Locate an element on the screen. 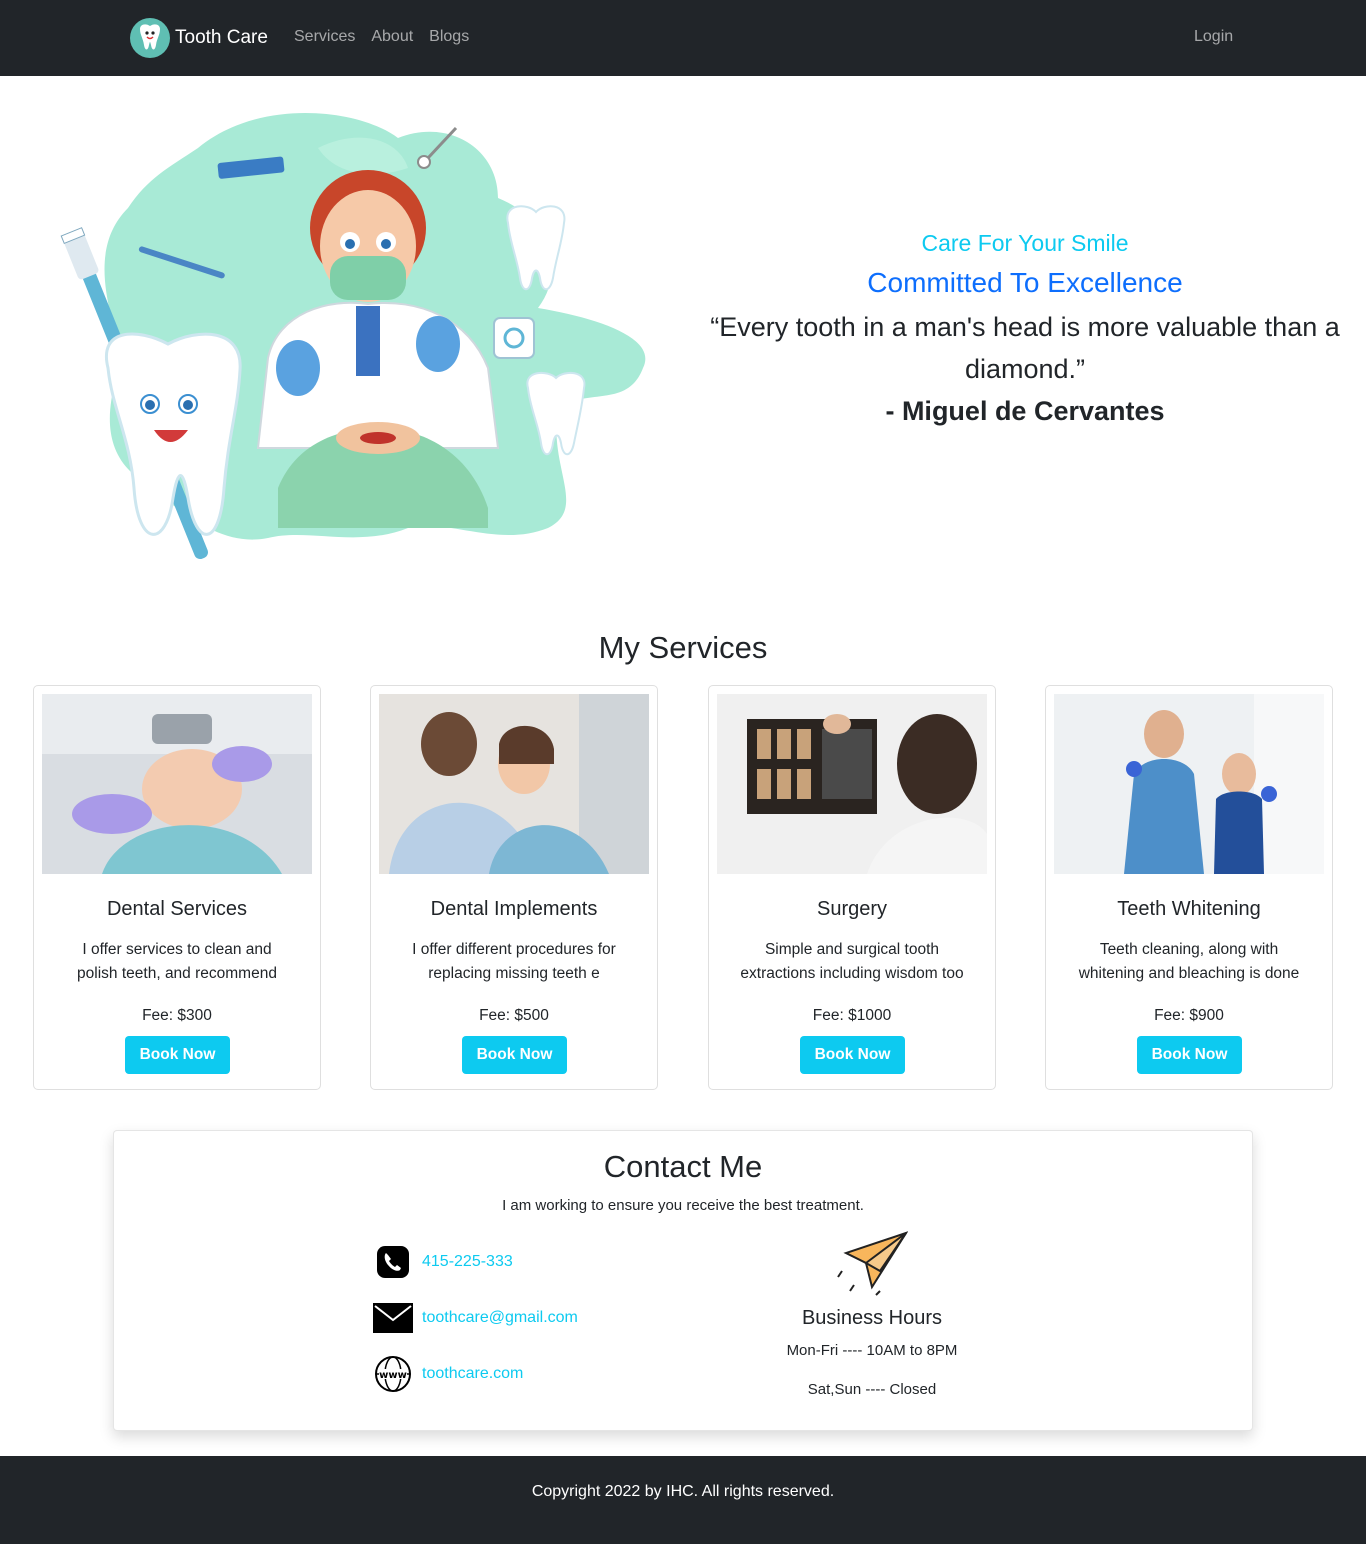  service-fee: Fee: $500 is located at coordinates (514, 1015).